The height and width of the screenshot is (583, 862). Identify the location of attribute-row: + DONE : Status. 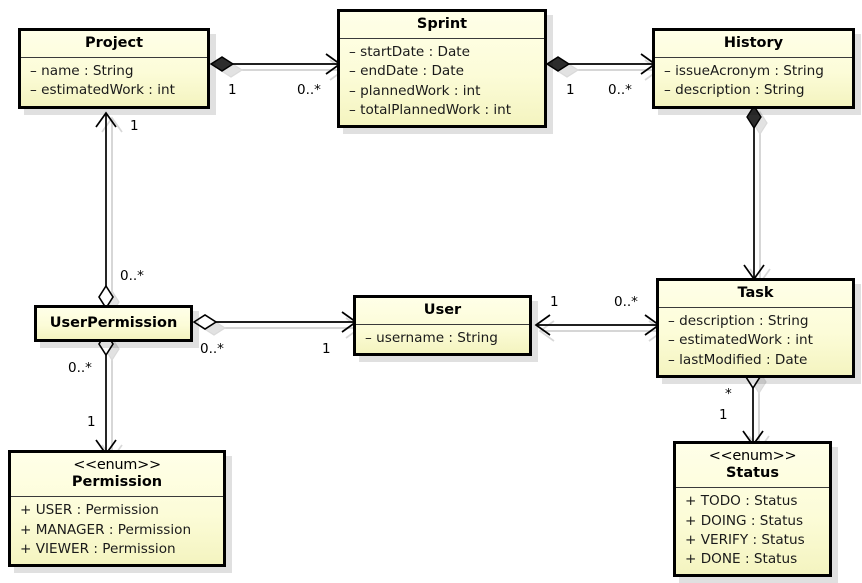
(741, 559).